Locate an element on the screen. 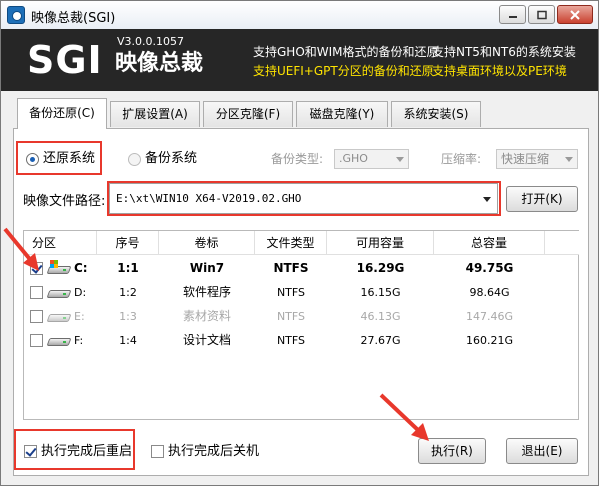 The image size is (599, 486). volume-label: Win7 is located at coordinates (207, 268).